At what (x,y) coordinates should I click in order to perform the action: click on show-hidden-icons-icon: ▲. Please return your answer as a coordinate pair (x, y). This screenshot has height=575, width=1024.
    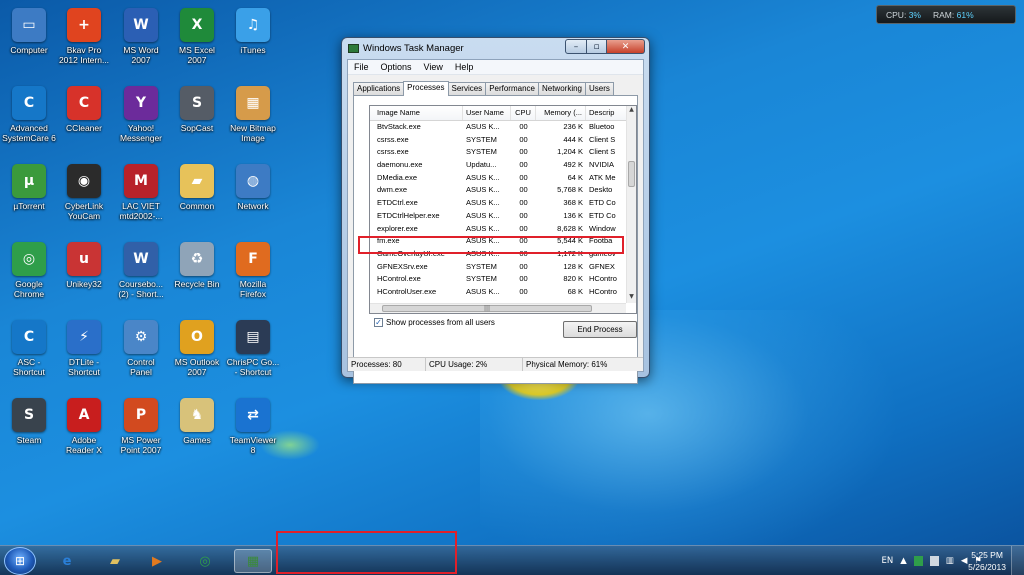
    Looking at the image, I should click on (903, 561).